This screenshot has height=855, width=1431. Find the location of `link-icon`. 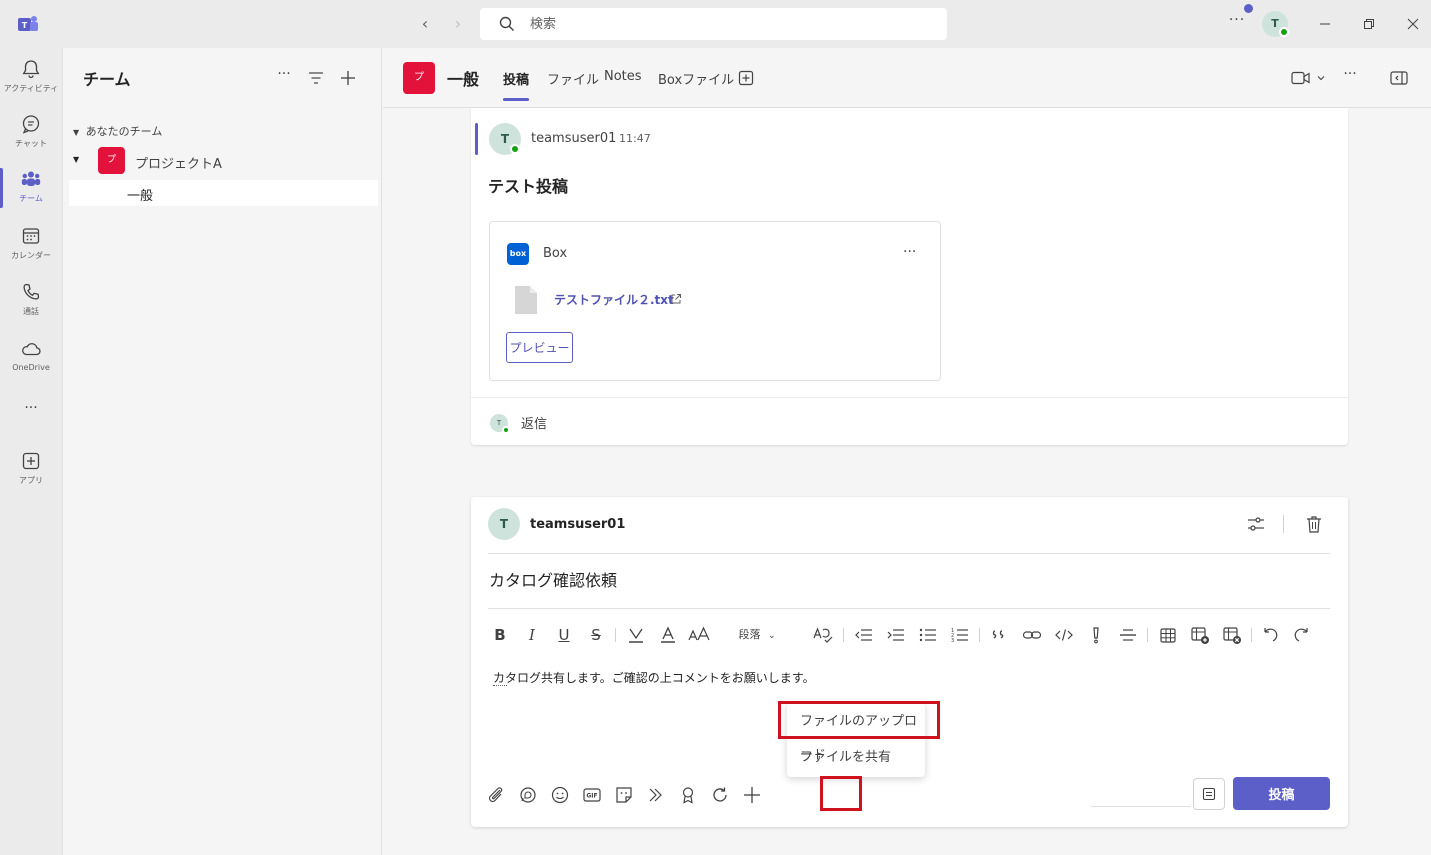

link-icon is located at coordinates (1032, 635).